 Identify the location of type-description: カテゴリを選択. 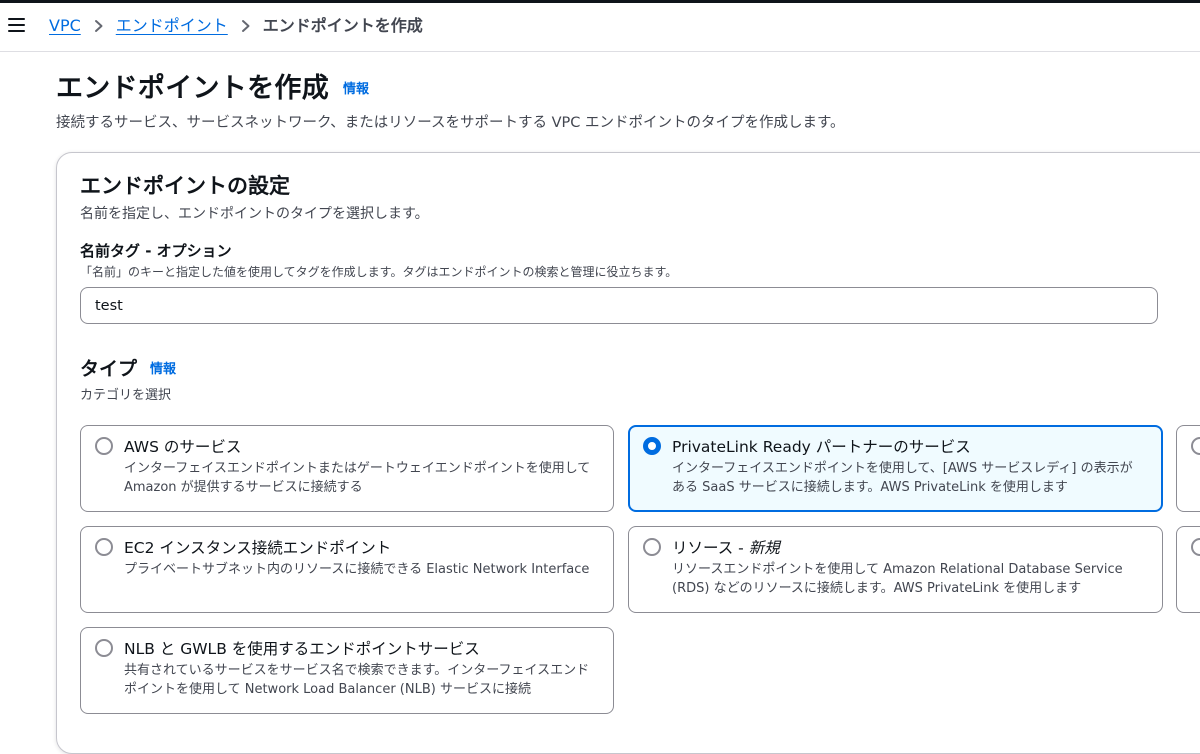
(126, 395).